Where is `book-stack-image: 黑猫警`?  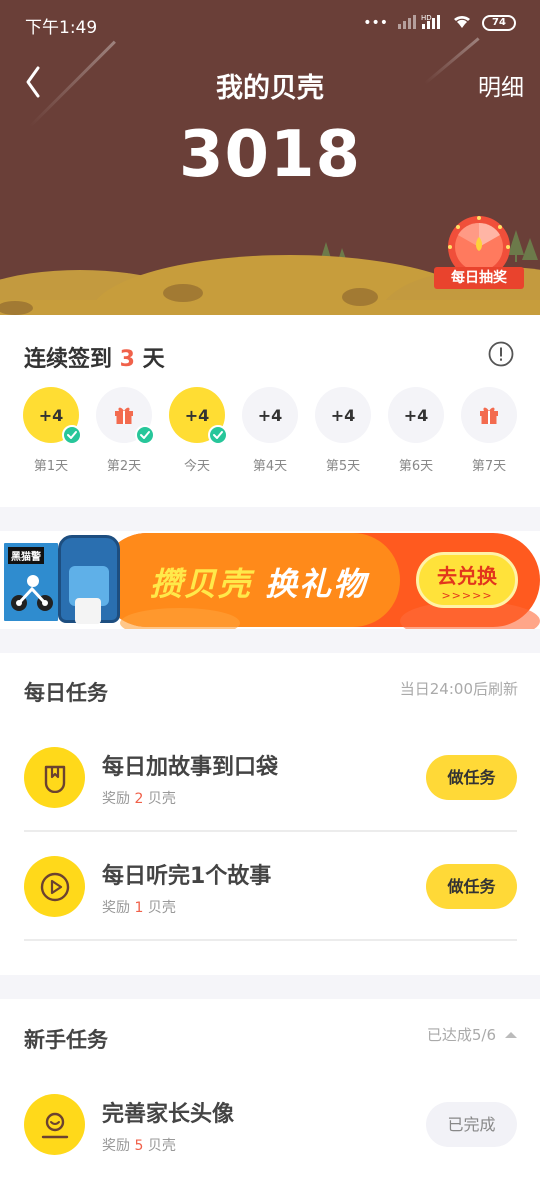
book-stack-image: 黑猫警 is located at coordinates (31, 582).